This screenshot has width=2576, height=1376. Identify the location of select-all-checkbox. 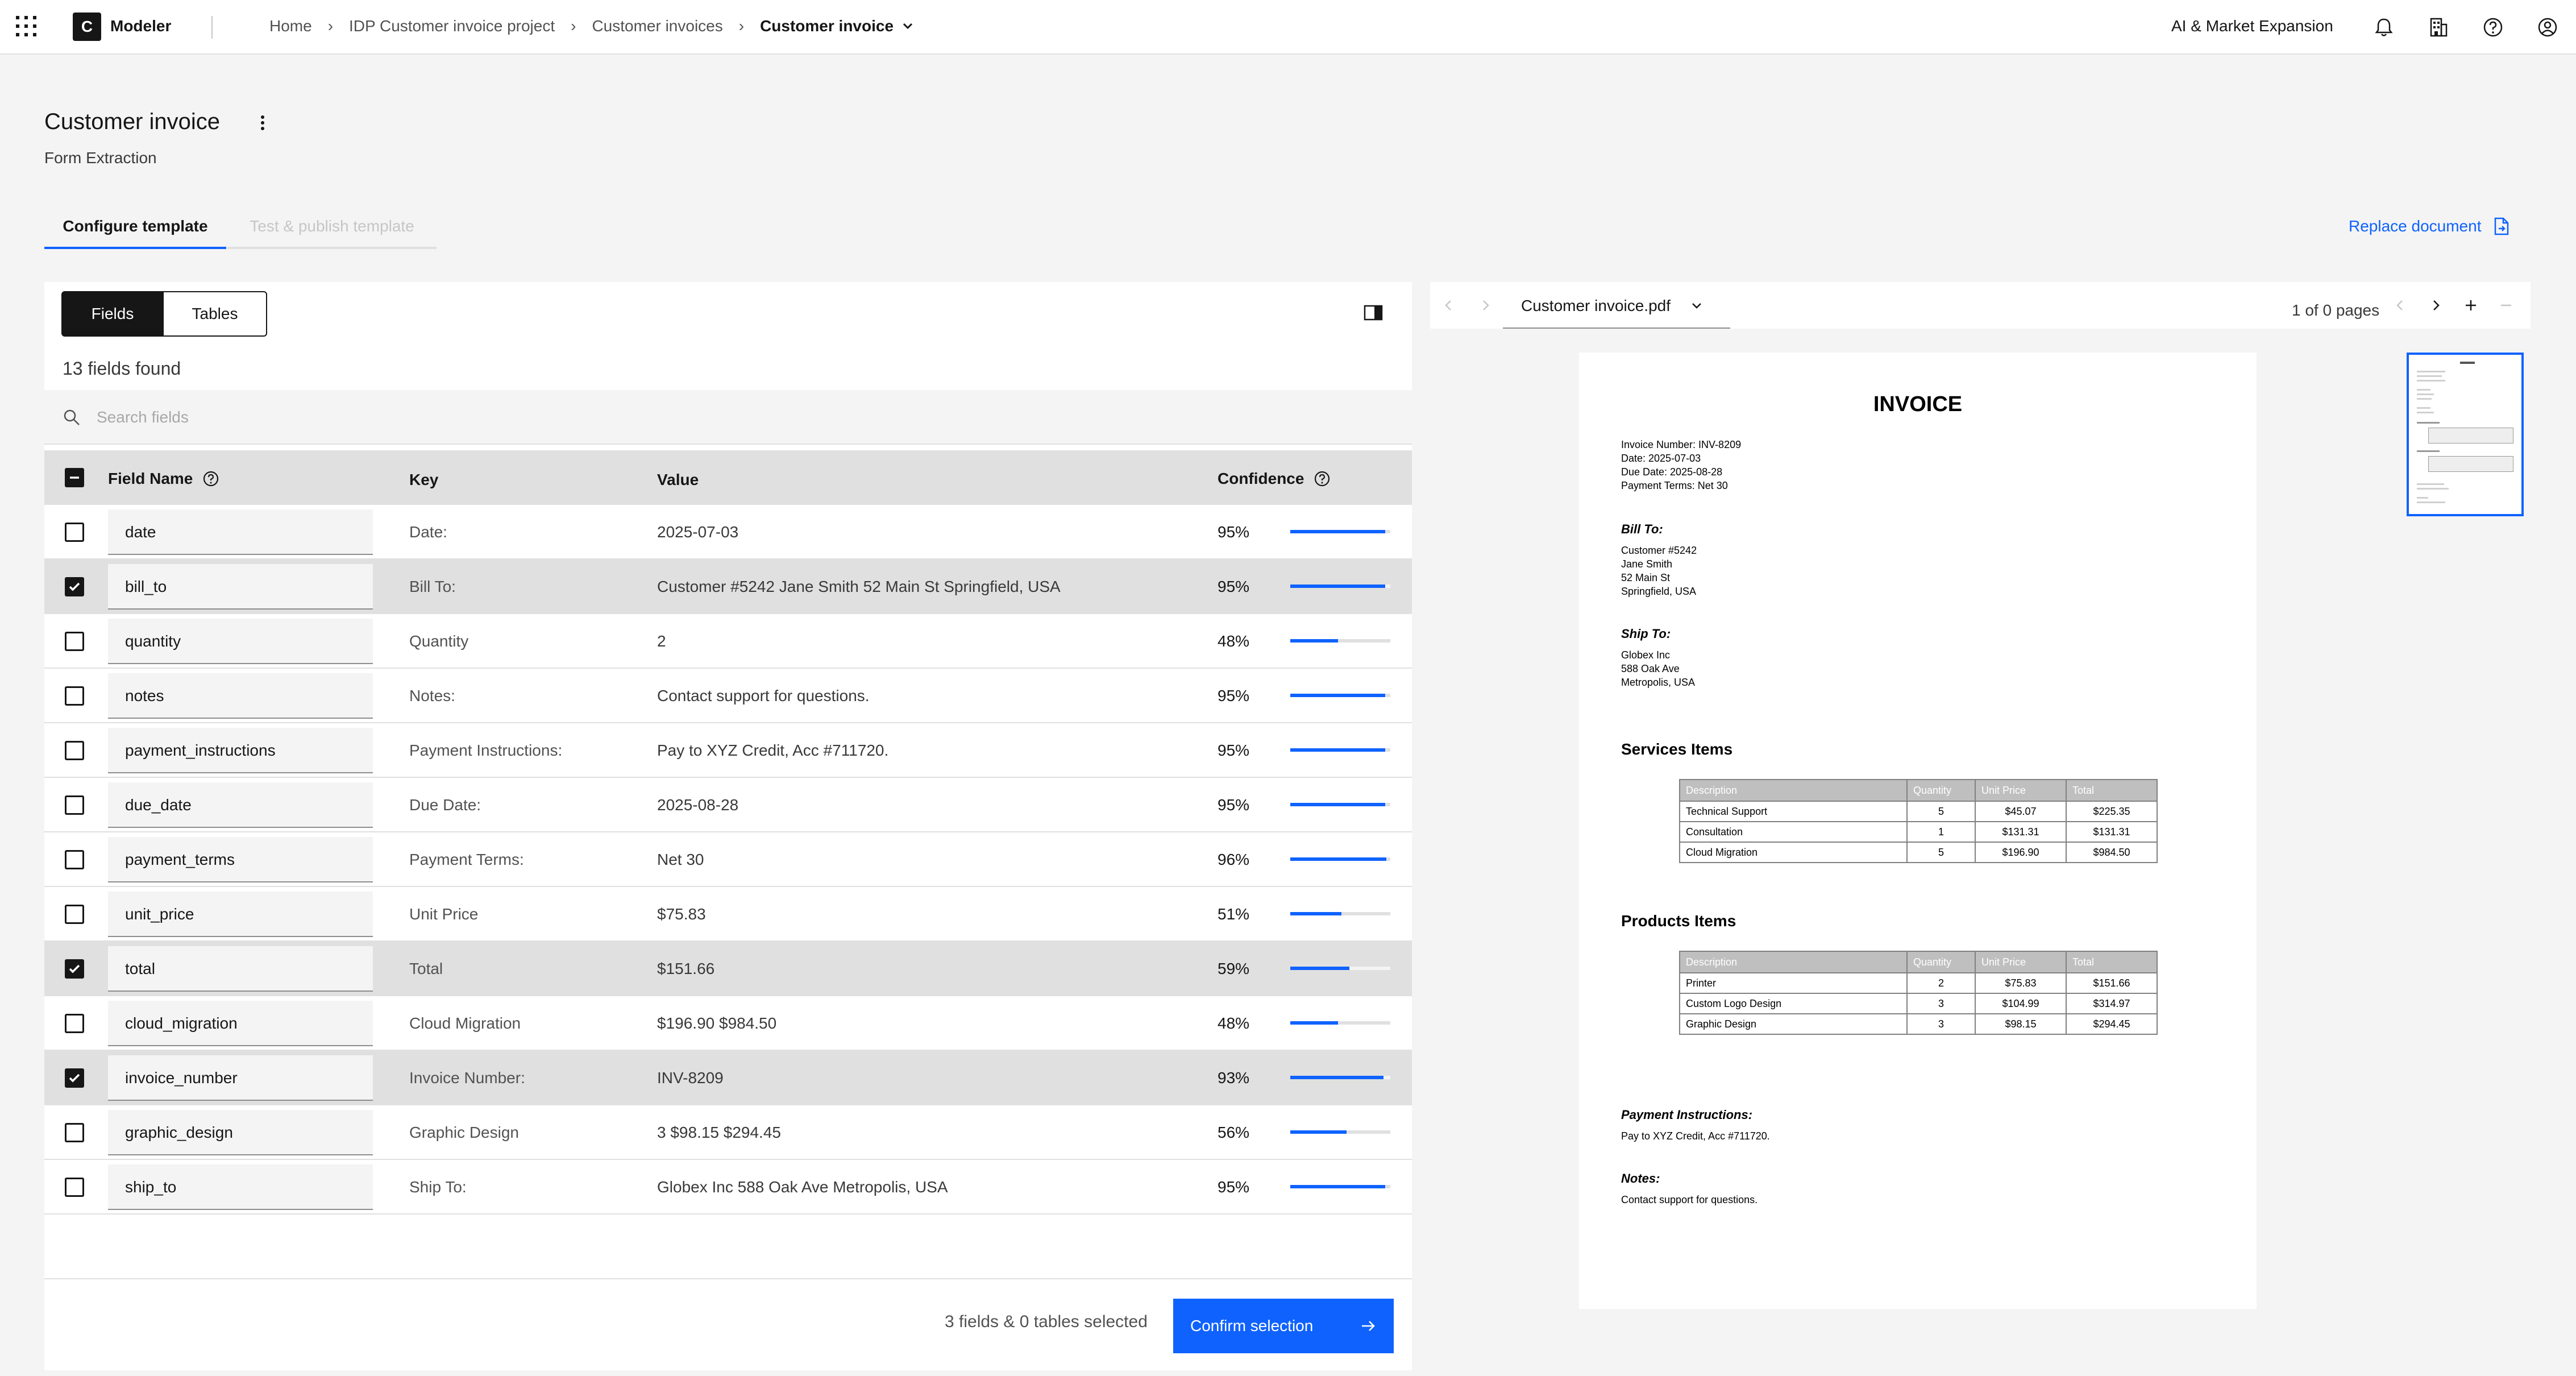
(74, 478).